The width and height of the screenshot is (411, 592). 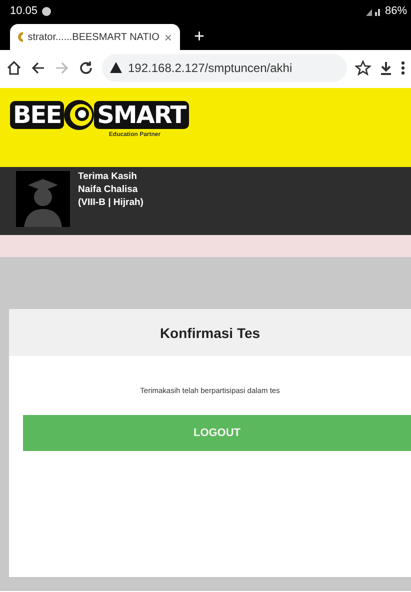 What do you see at coordinates (111, 202) in the screenshot?
I see `student-class: (VIII-B | Hijrah)` at bounding box center [111, 202].